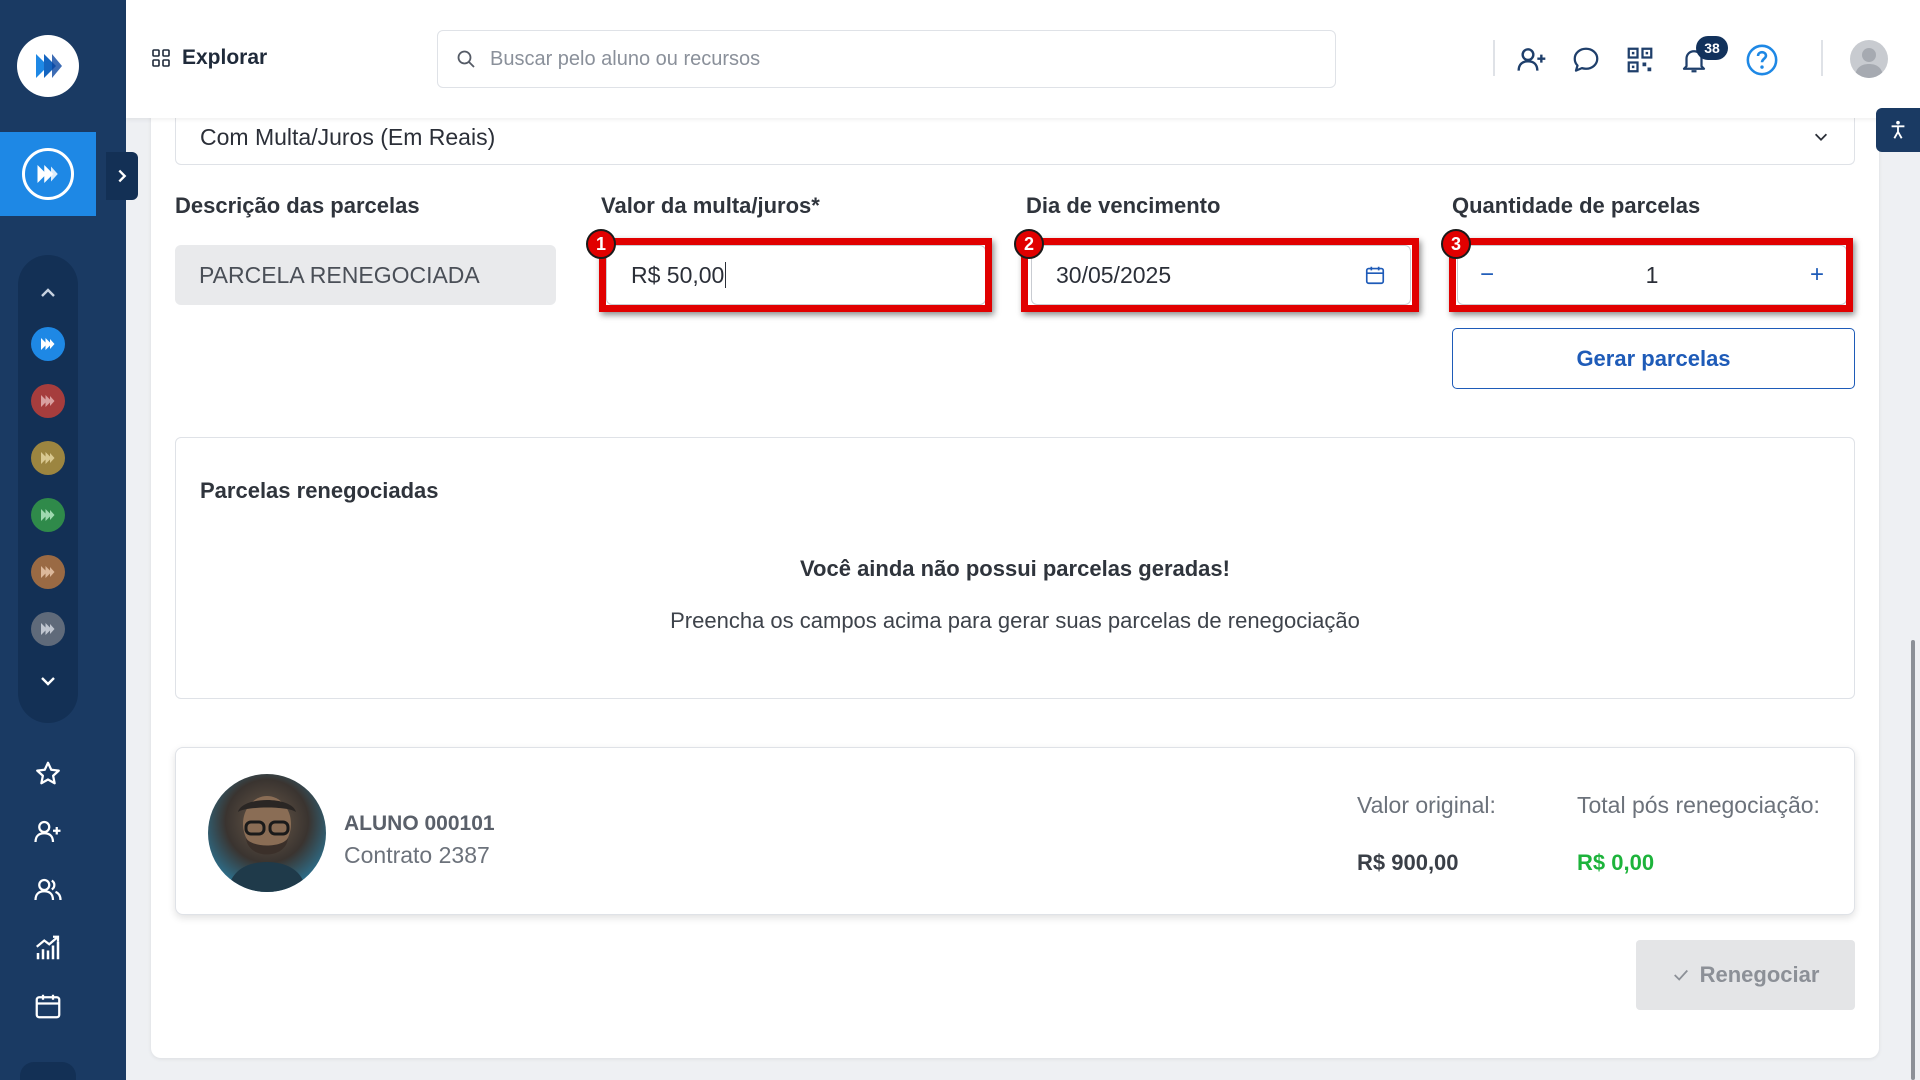 The width and height of the screenshot is (1920, 1080). Describe the element at coordinates (1616, 862) in the screenshot. I see `total-after-value: R$ 0,00` at that location.